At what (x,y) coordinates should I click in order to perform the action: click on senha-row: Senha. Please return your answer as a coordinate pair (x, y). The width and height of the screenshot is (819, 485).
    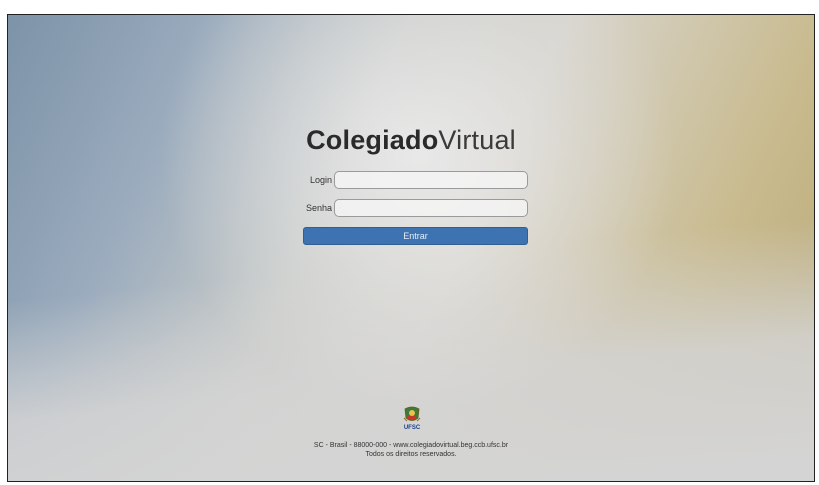
    Looking at the image, I should click on (411, 210).